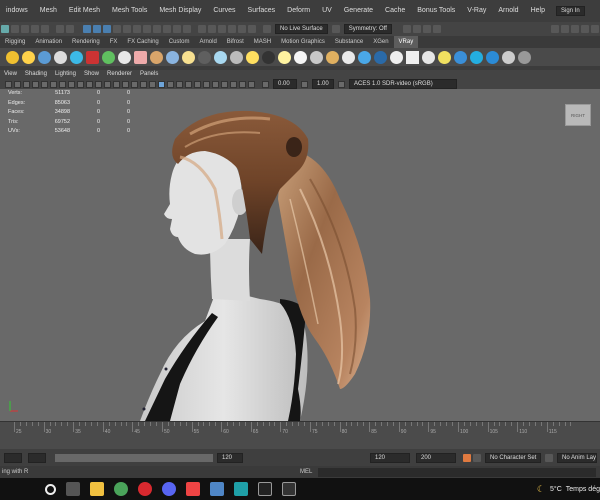 The height and width of the screenshot is (500, 600). Describe the element at coordinates (169, 489) in the screenshot. I see `discord-icon` at that location.